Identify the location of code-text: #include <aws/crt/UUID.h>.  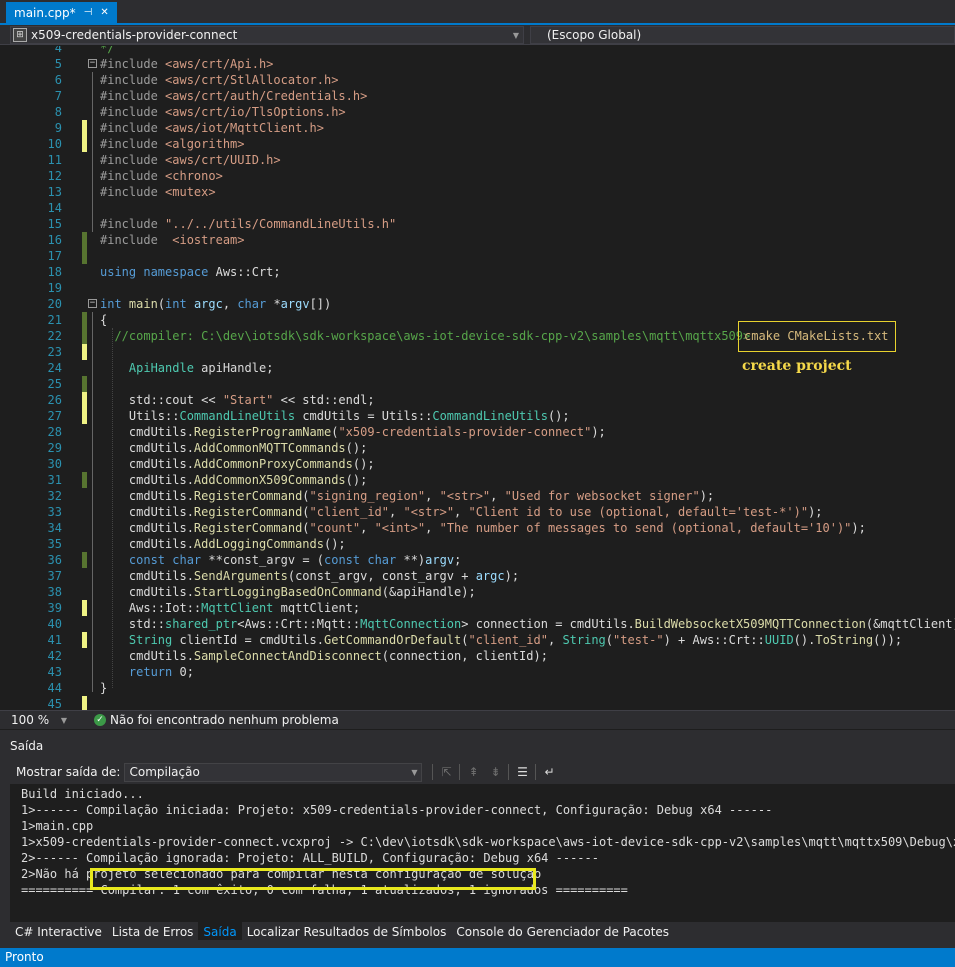
(190, 160).